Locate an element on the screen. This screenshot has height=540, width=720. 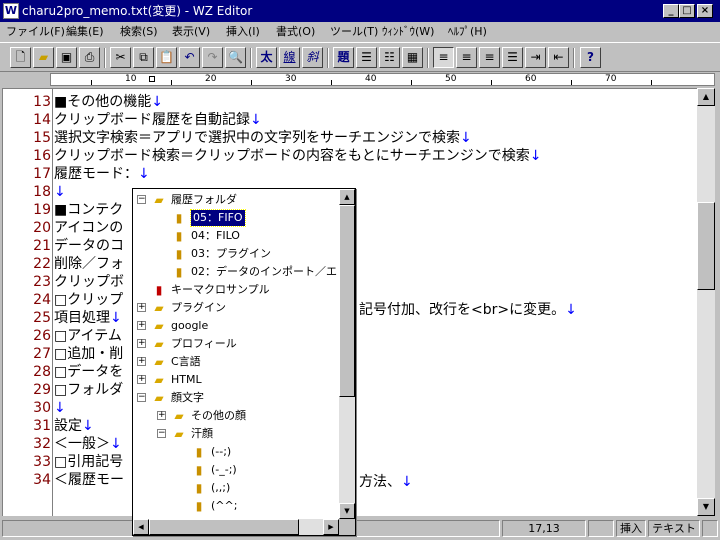
text-line: クリップボード検索＝クリップボードの内容をもとにサーチエンジンで検索↓ is located at coordinates (297, 156).